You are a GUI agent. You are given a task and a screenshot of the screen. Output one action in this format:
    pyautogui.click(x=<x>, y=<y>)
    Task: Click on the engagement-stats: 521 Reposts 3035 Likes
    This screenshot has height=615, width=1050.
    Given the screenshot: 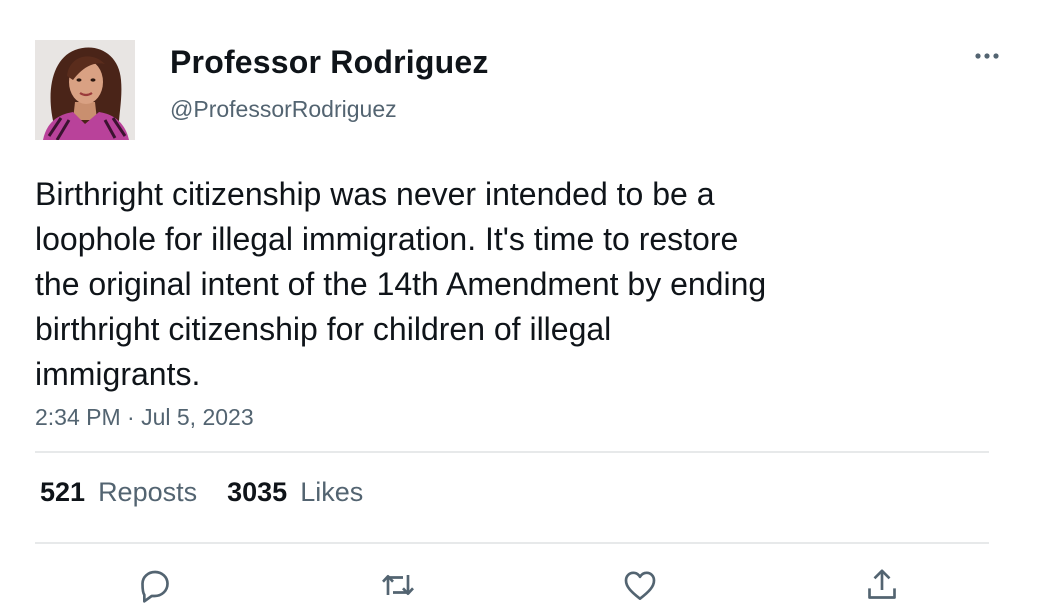 What is the action you would take?
    pyautogui.click(x=201, y=492)
    